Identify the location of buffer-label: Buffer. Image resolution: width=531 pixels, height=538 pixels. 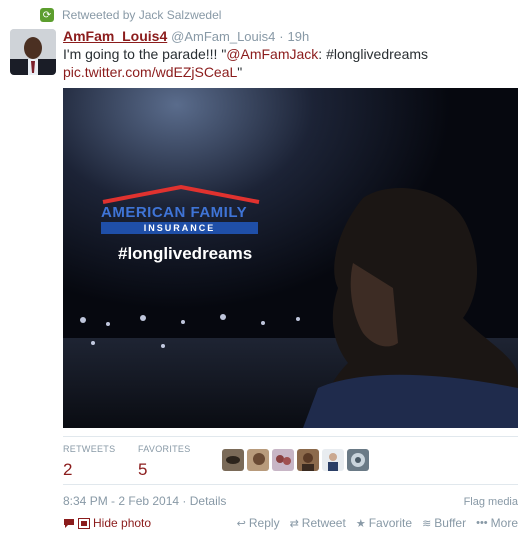
(450, 523).